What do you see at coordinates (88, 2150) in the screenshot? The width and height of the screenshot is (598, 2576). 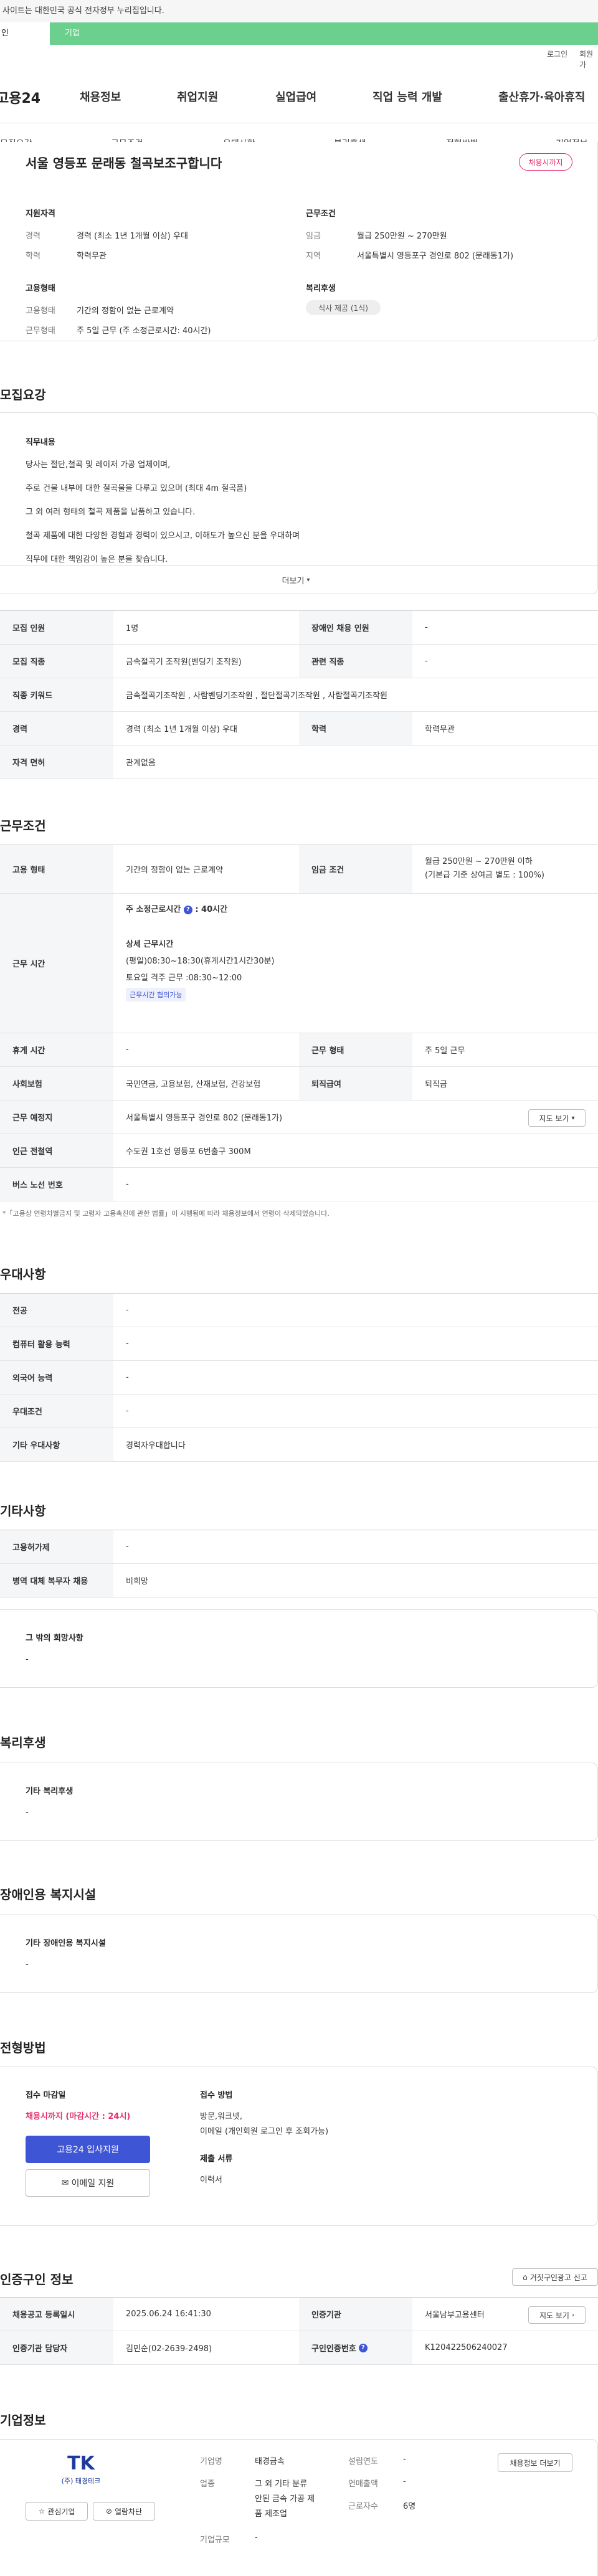 I see `apply-button: 고용24 입사지원` at bounding box center [88, 2150].